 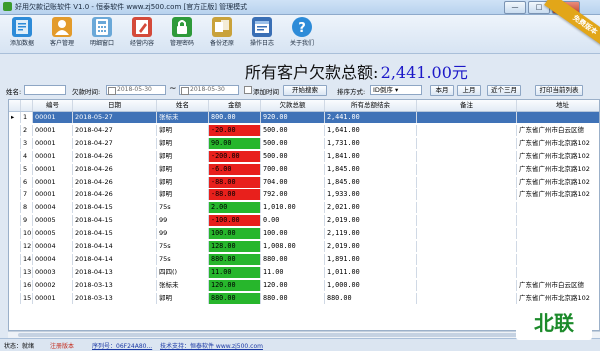 What do you see at coordinates (183, 105) in the screenshot?
I see `header-name: 姓名` at bounding box center [183, 105].